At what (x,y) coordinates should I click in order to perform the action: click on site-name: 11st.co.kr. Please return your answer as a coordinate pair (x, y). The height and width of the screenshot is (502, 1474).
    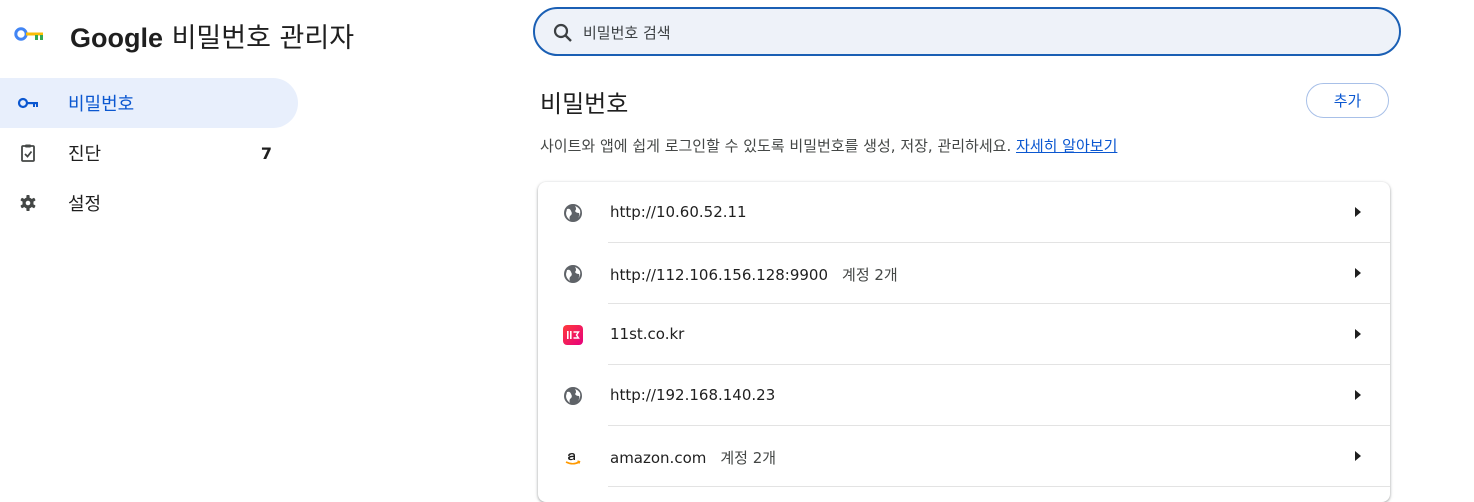
    Looking at the image, I should click on (647, 334).